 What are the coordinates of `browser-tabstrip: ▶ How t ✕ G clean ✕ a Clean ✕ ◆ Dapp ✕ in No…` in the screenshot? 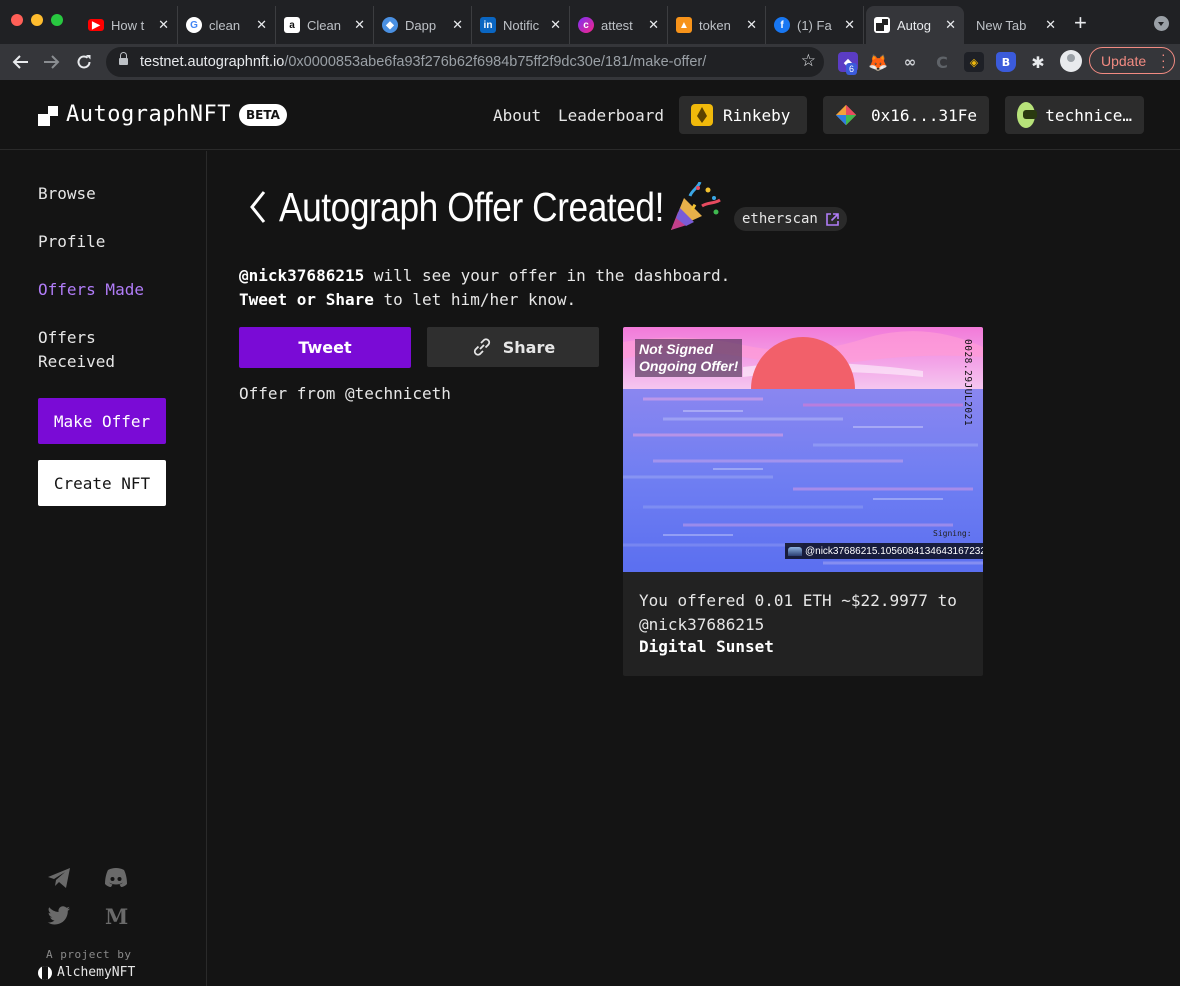 It's located at (590, 22).